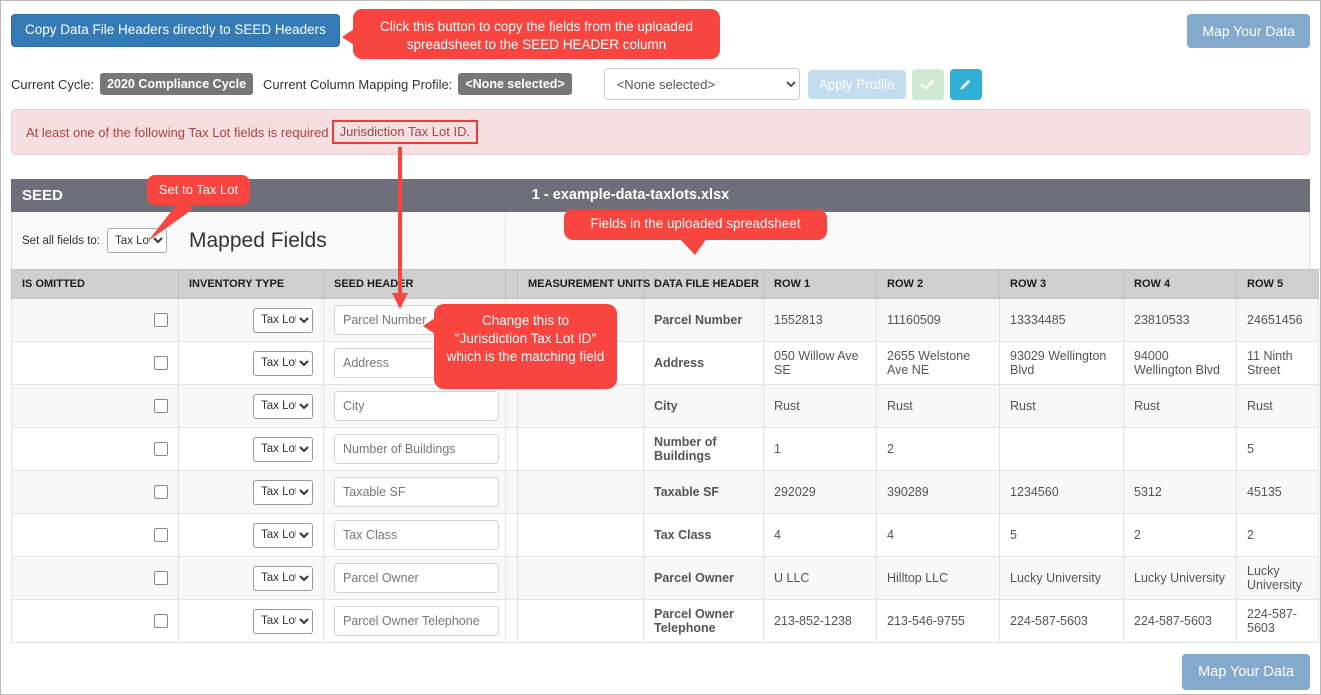 This screenshot has height=695, width=1321. Describe the element at coordinates (938, 492) in the screenshot. I see `cell-row-2: 390289` at that location.